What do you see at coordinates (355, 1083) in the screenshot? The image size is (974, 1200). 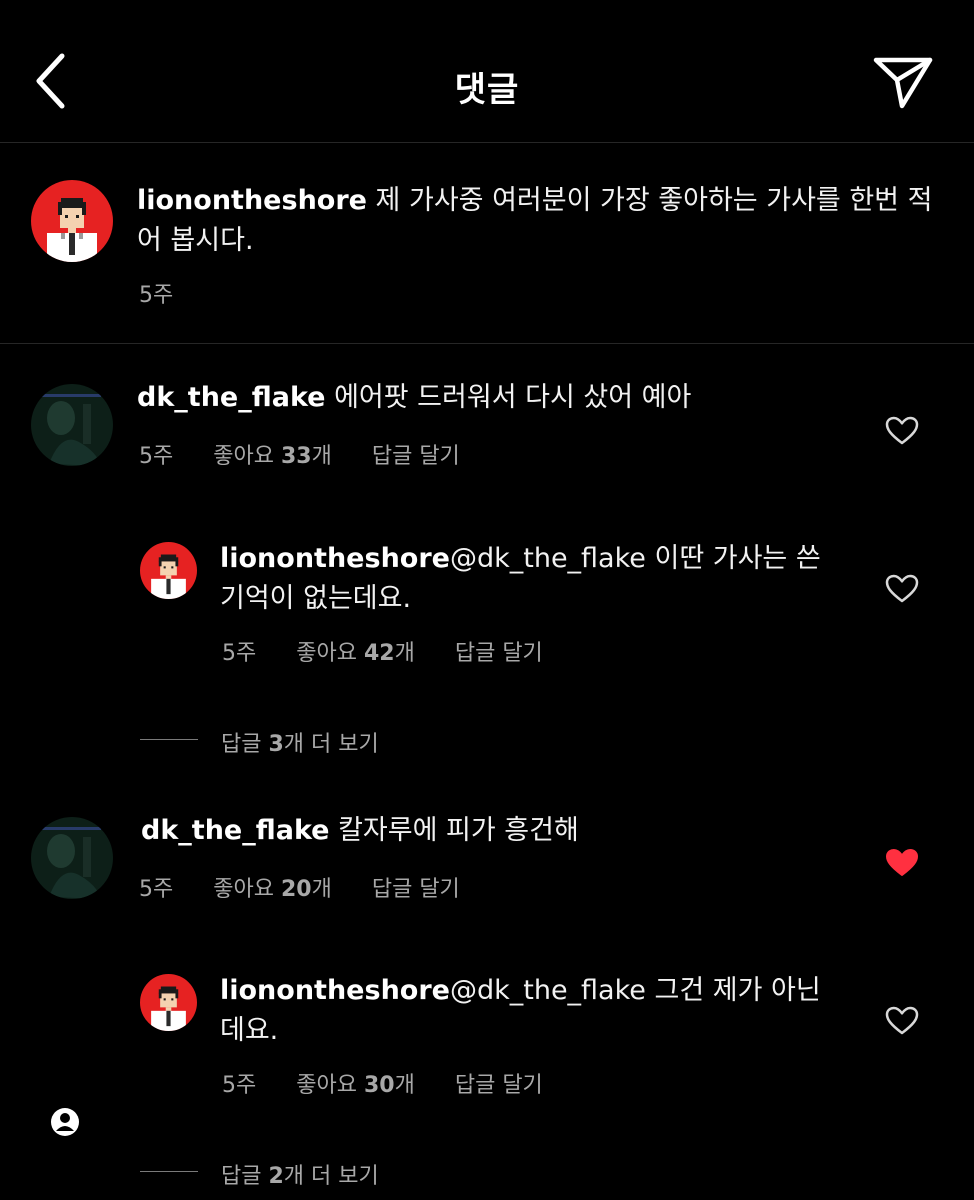 I see `likes-count: 좋아요 30개` at bounding box center [355, 1083].